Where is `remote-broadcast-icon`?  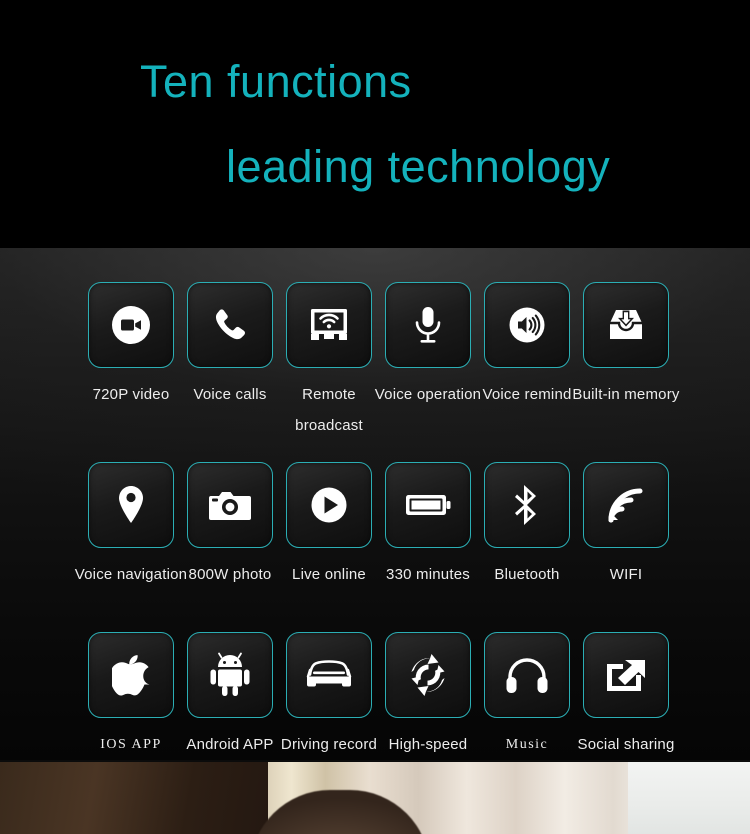
remote-broadcast-icon is located at coordinates (329, 324).